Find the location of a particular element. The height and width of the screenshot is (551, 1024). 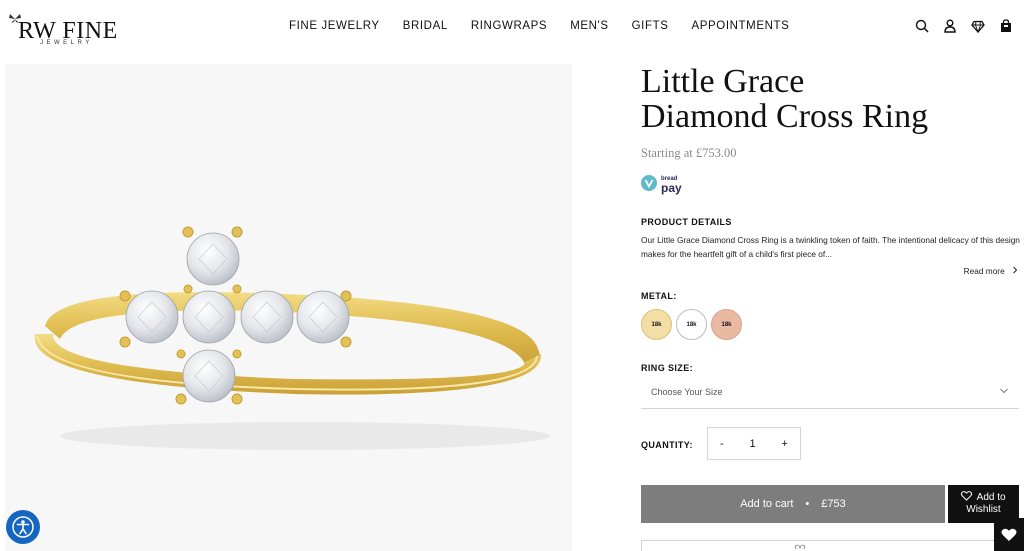

add-to-cart-button: Add to cart • £753 is located at coordinates (793, 504).